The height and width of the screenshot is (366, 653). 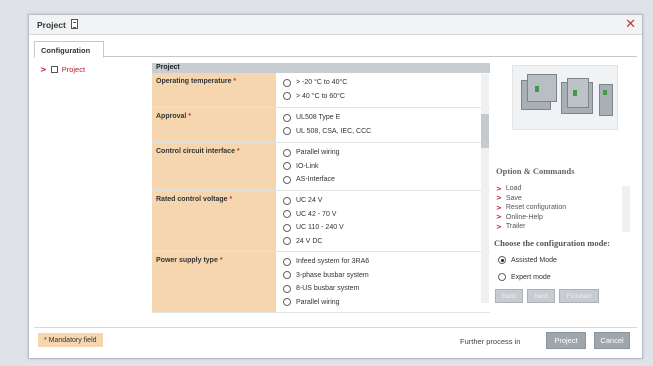 What do you see at coordinates (335, 49) in the screenshot?
I see `tab-bar: Configuration` at bounding box center [335, 49].